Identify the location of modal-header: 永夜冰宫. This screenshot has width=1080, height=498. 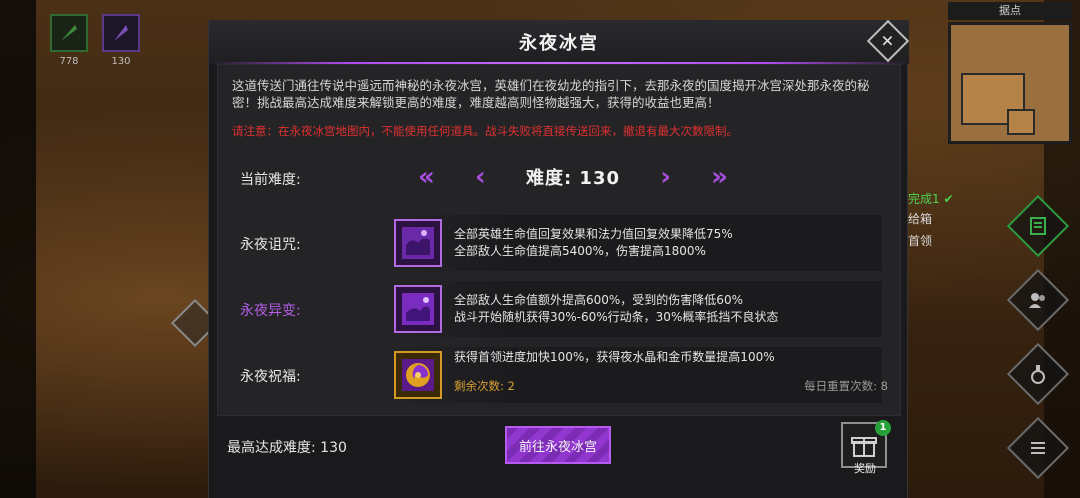
(559, 42).